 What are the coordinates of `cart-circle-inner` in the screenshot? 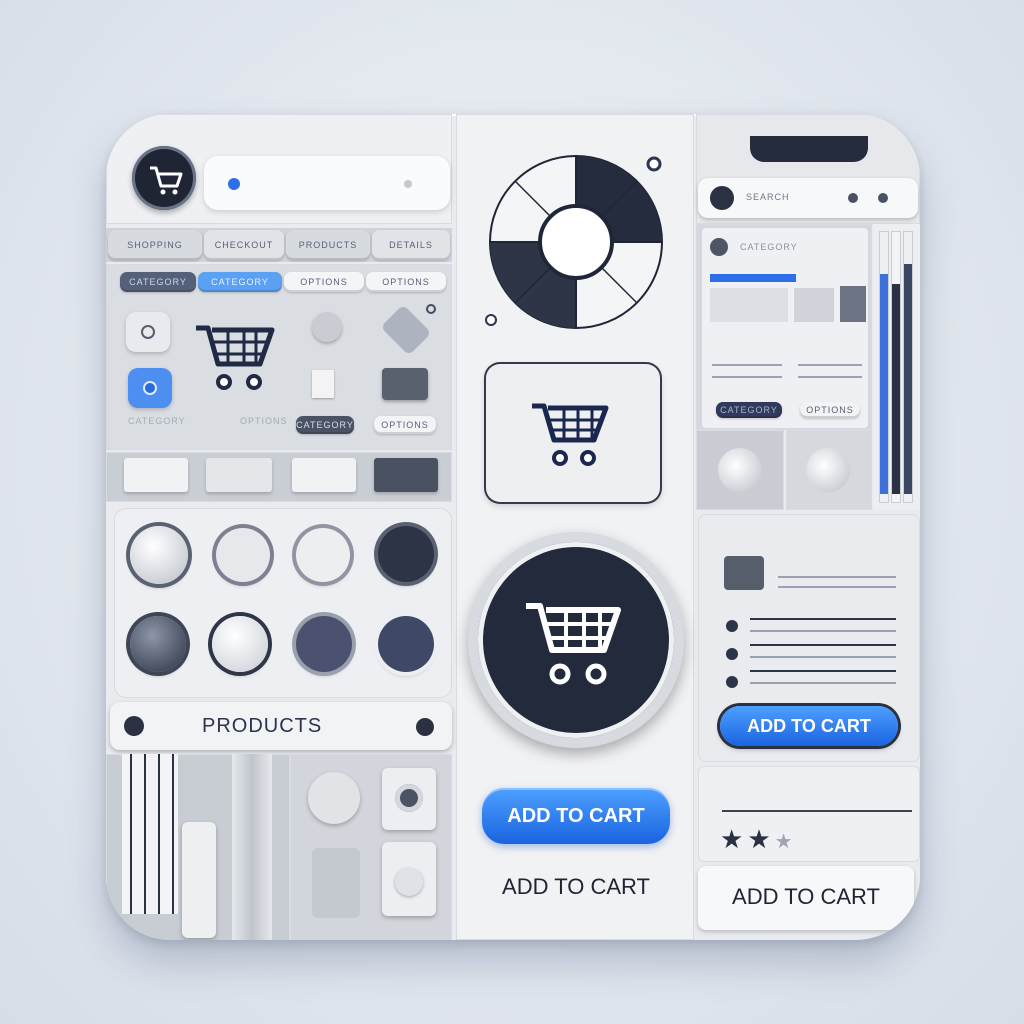 It's located at (576, 640).